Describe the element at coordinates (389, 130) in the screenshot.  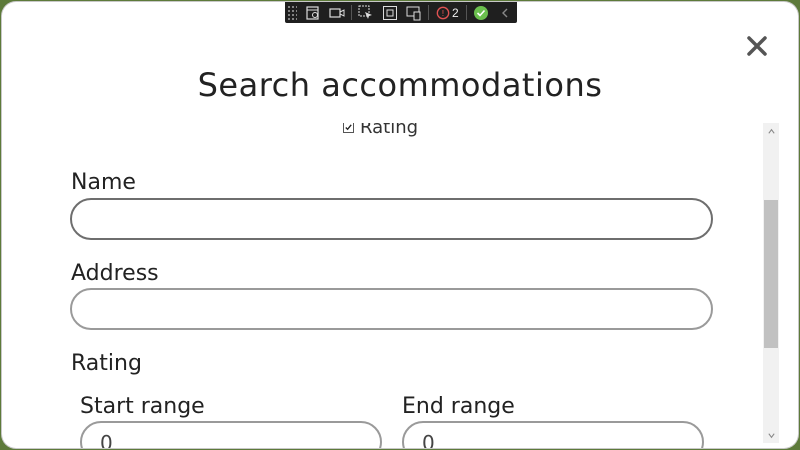
I see `rating-toggle-label: Rating` at that location.